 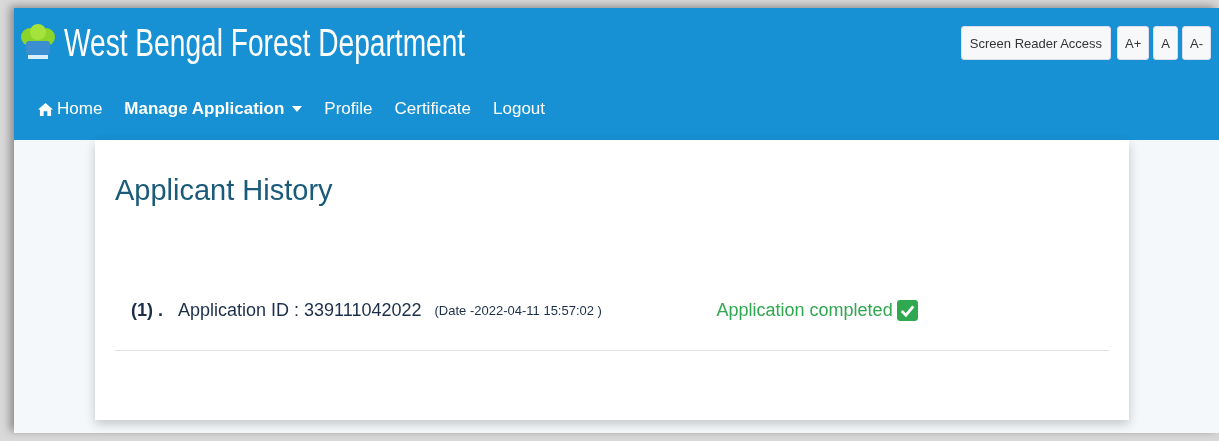 I want to click on screen-reader-button: Screen Reader Access, so click(x=1036, y=43).